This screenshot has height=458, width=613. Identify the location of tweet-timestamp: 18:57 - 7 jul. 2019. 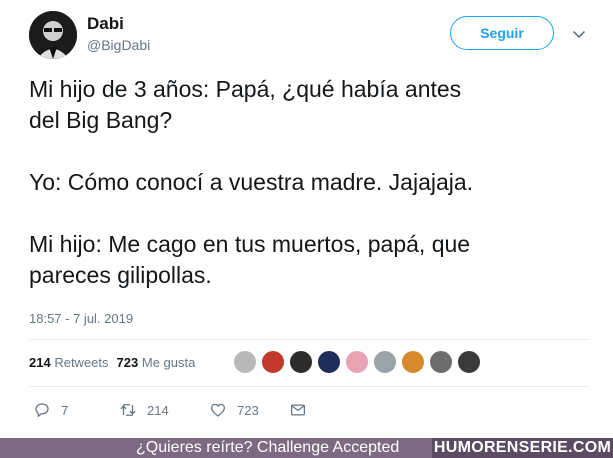
(81, 318).